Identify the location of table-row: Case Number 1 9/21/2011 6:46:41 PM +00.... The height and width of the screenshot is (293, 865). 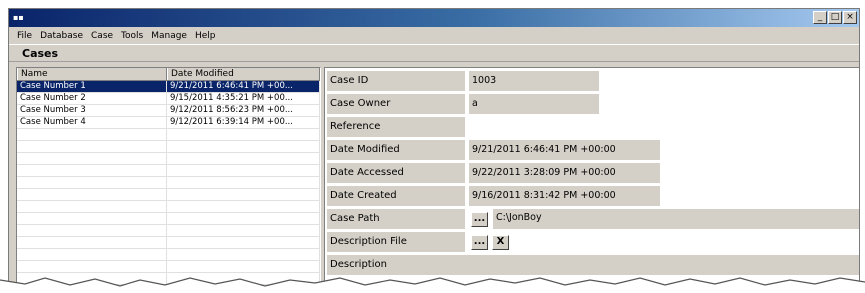
(168, 87).